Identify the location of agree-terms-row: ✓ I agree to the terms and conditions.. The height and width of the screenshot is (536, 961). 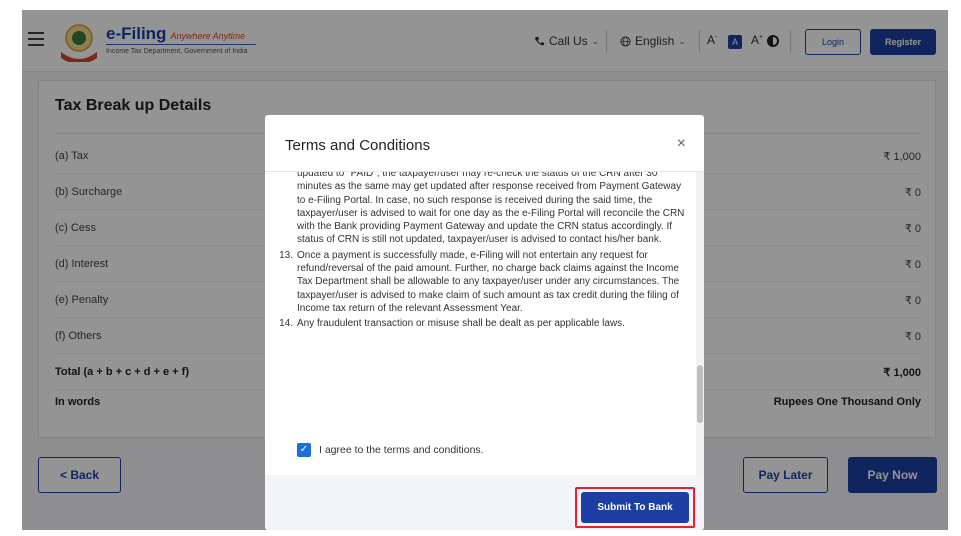
(390, 450).